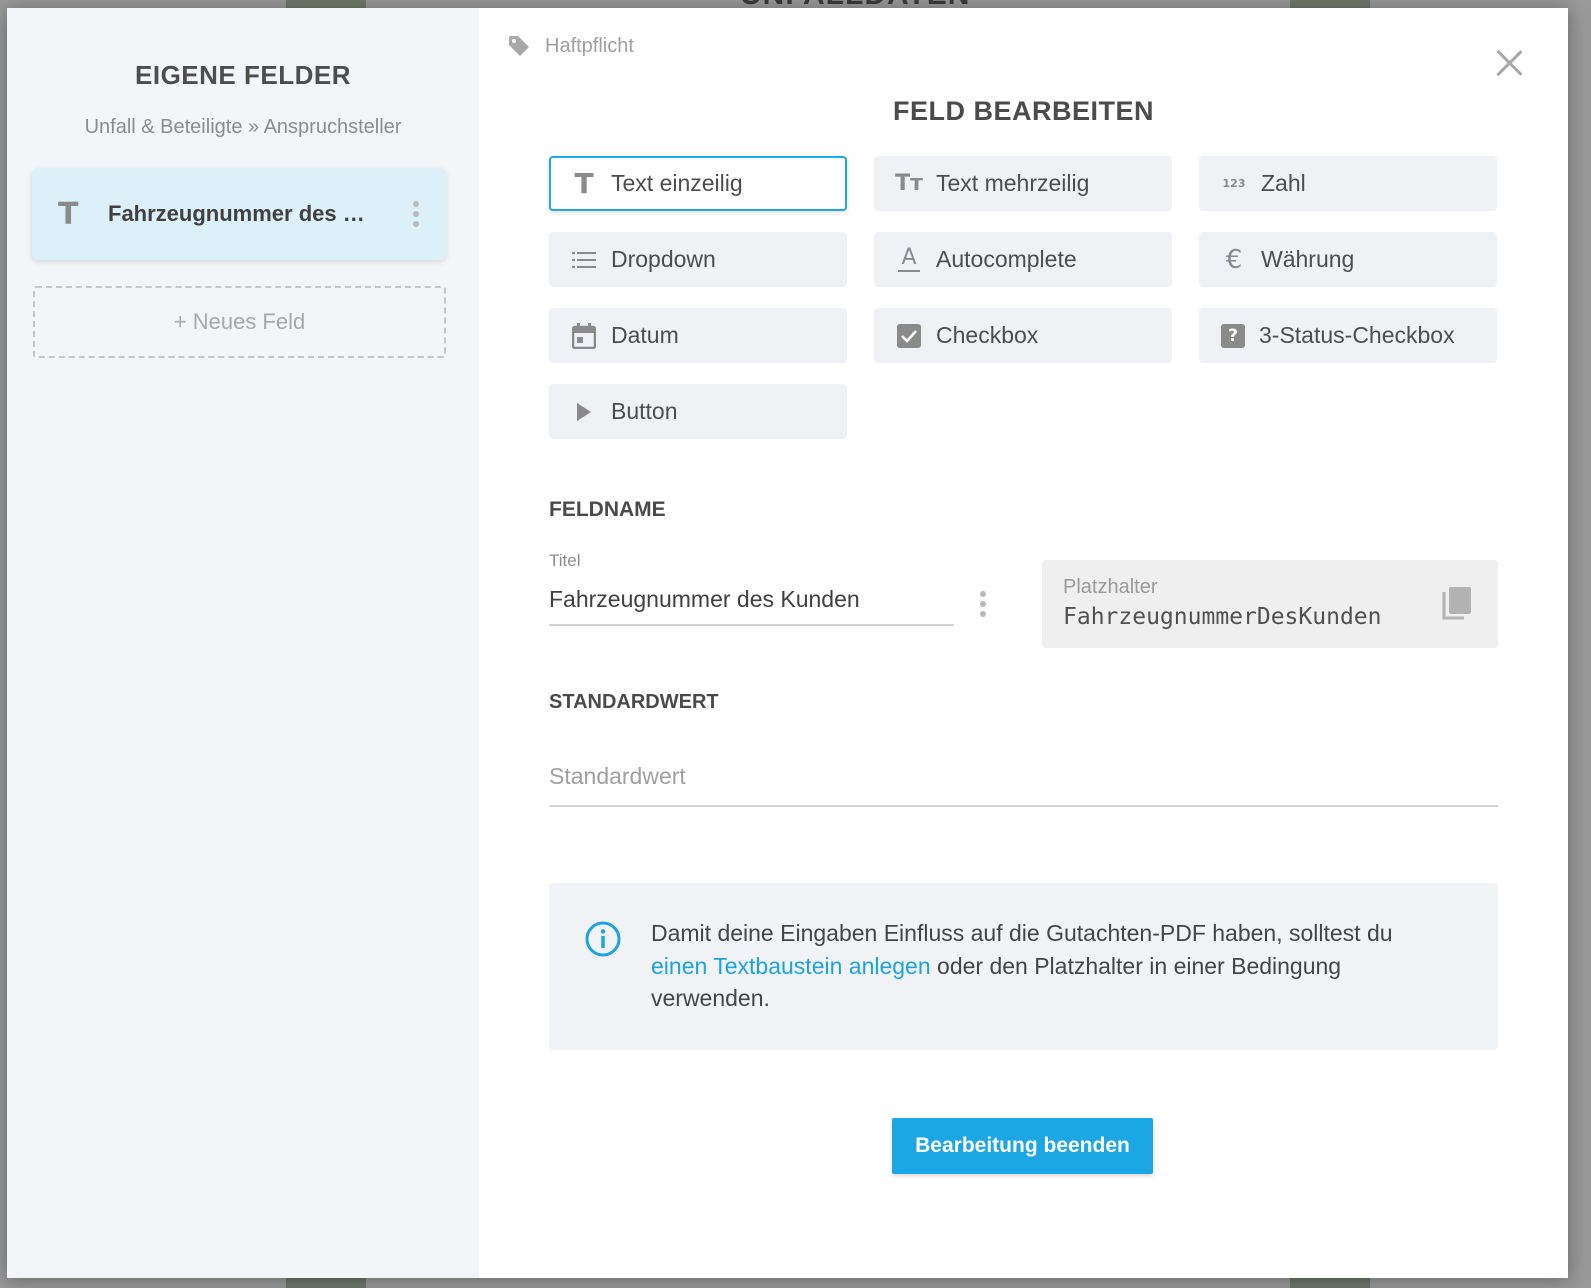  Describe the element at coordinates (1283, 183) in the screenshot. I see `type-label: Zahl` at that location.